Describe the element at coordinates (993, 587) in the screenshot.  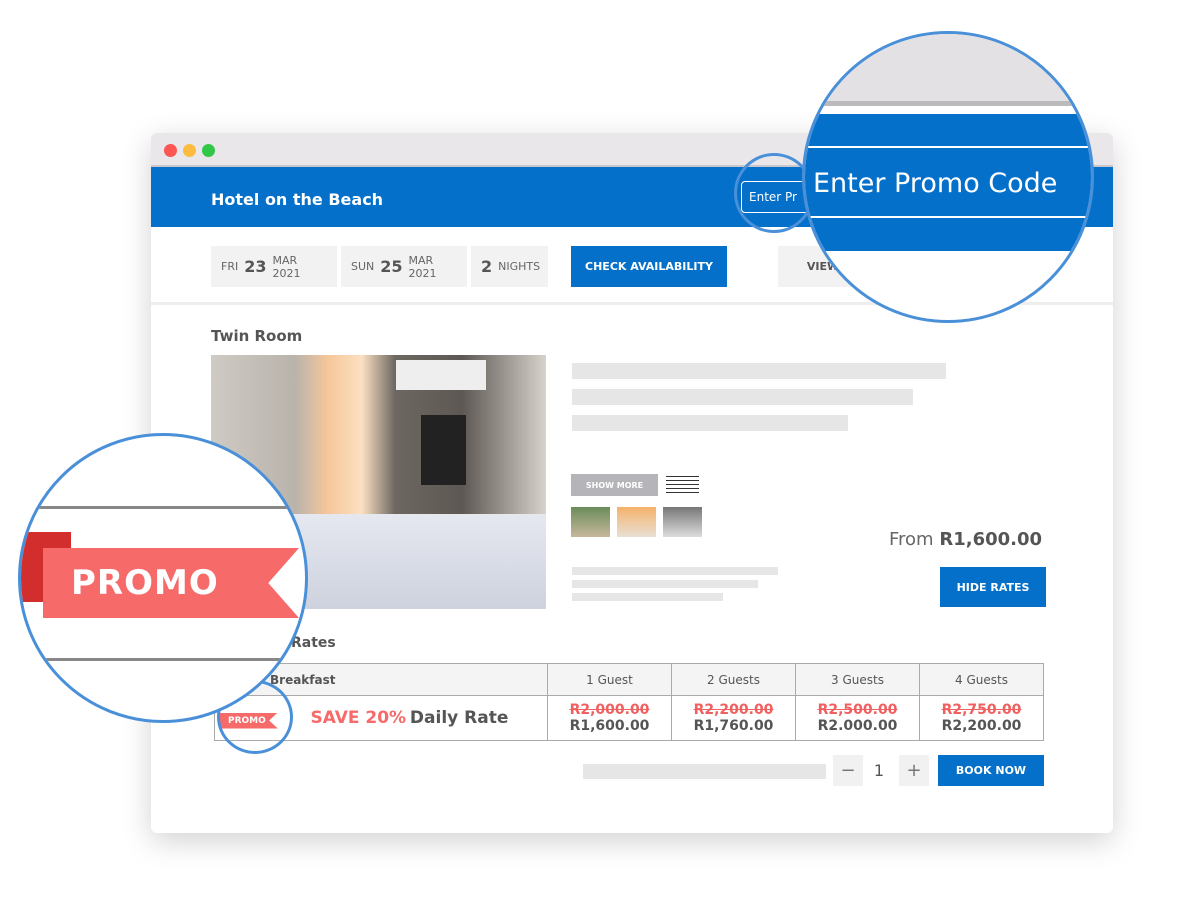
I see `hide-rates-button: HIDE RATES` at that location.